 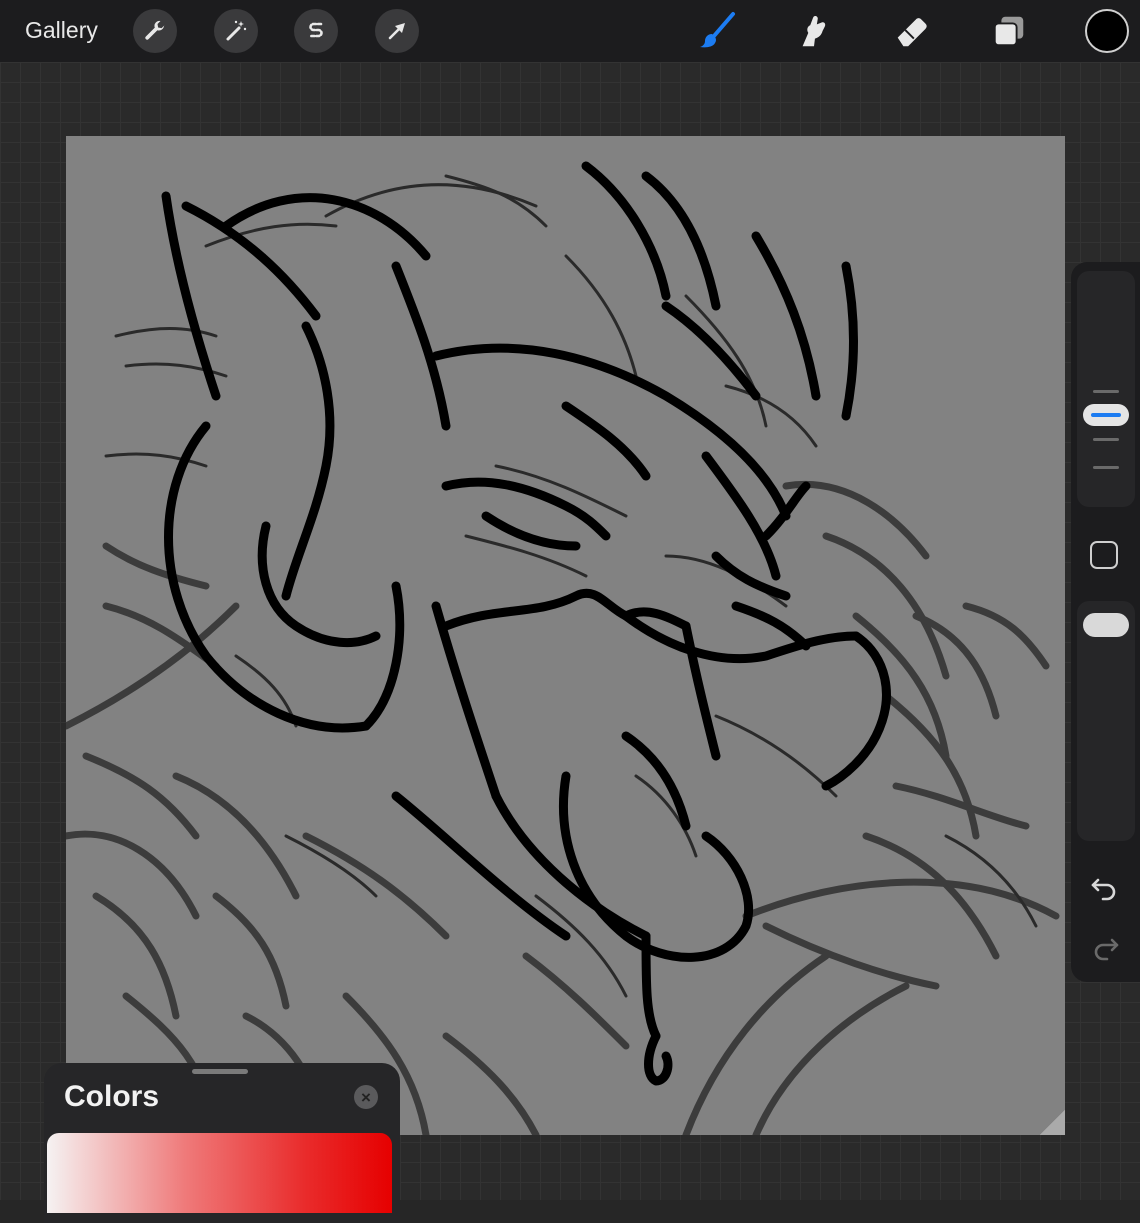 I want to click on top-toolbar: Gallery, so click(x=570, y=31).